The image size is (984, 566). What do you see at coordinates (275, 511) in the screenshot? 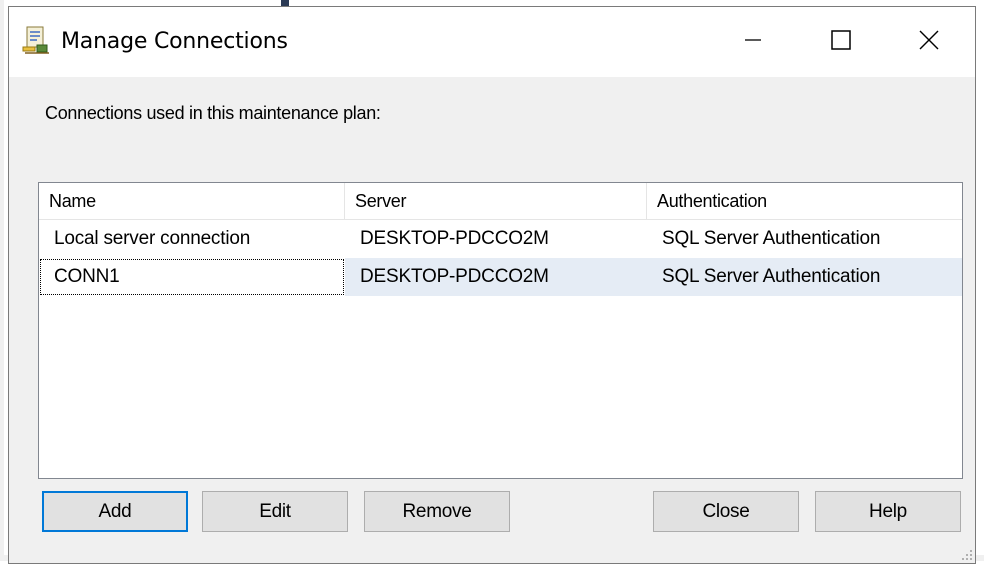
I see `edit-button: Edit` at bounding box center [275, 511].